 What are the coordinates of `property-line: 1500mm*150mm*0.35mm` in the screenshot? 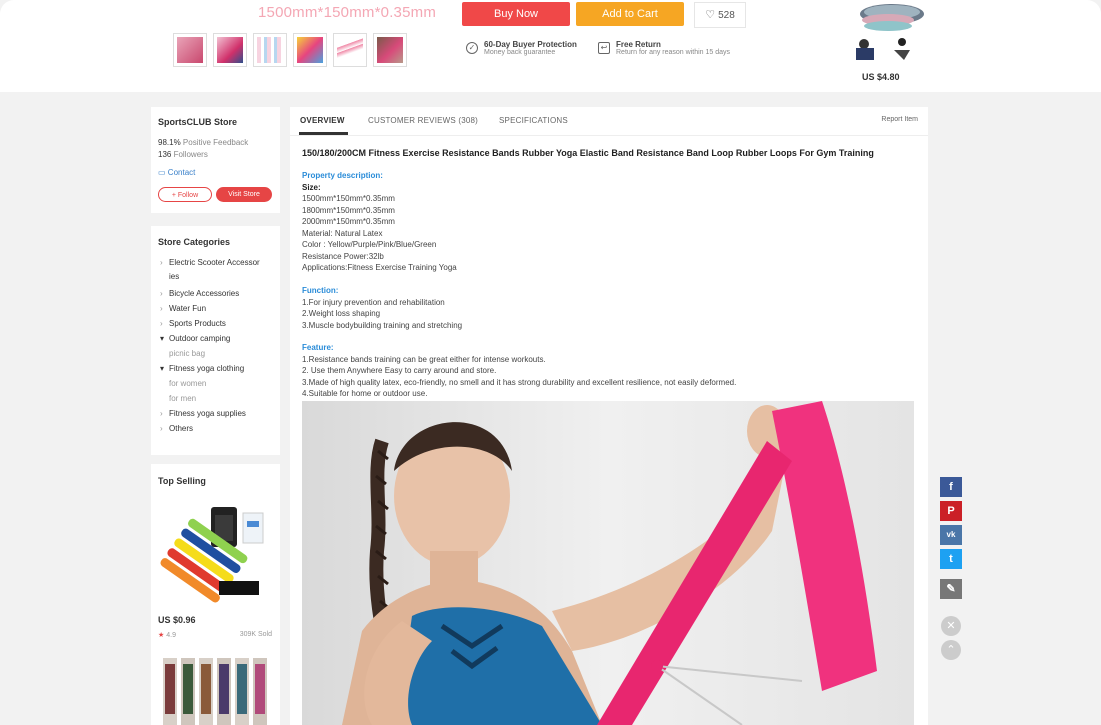 It's located at (348, 198).